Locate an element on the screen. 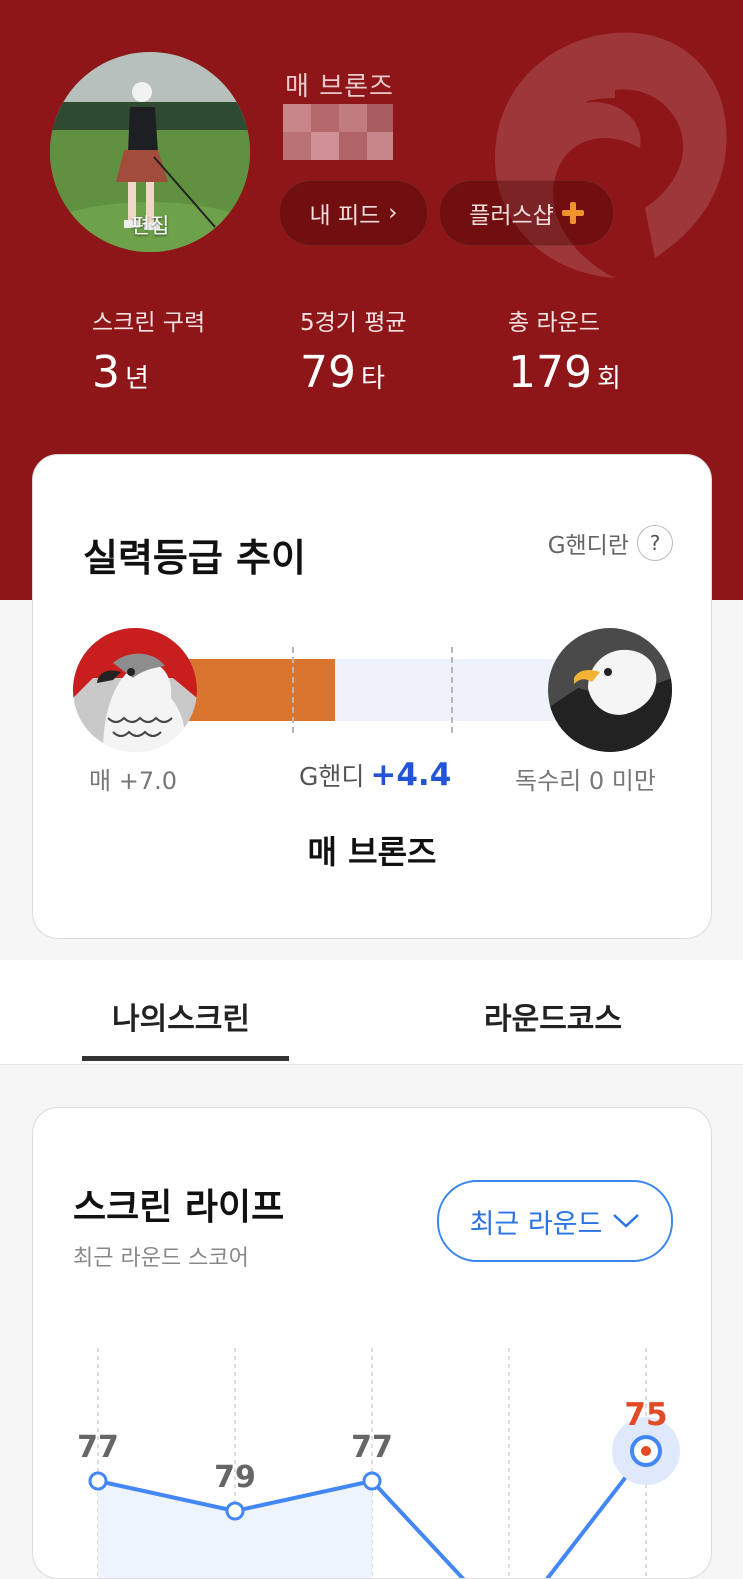 The width and height of the screenshot is (743, 1579). stat-value: 3 is located at coordinates (106, 372).